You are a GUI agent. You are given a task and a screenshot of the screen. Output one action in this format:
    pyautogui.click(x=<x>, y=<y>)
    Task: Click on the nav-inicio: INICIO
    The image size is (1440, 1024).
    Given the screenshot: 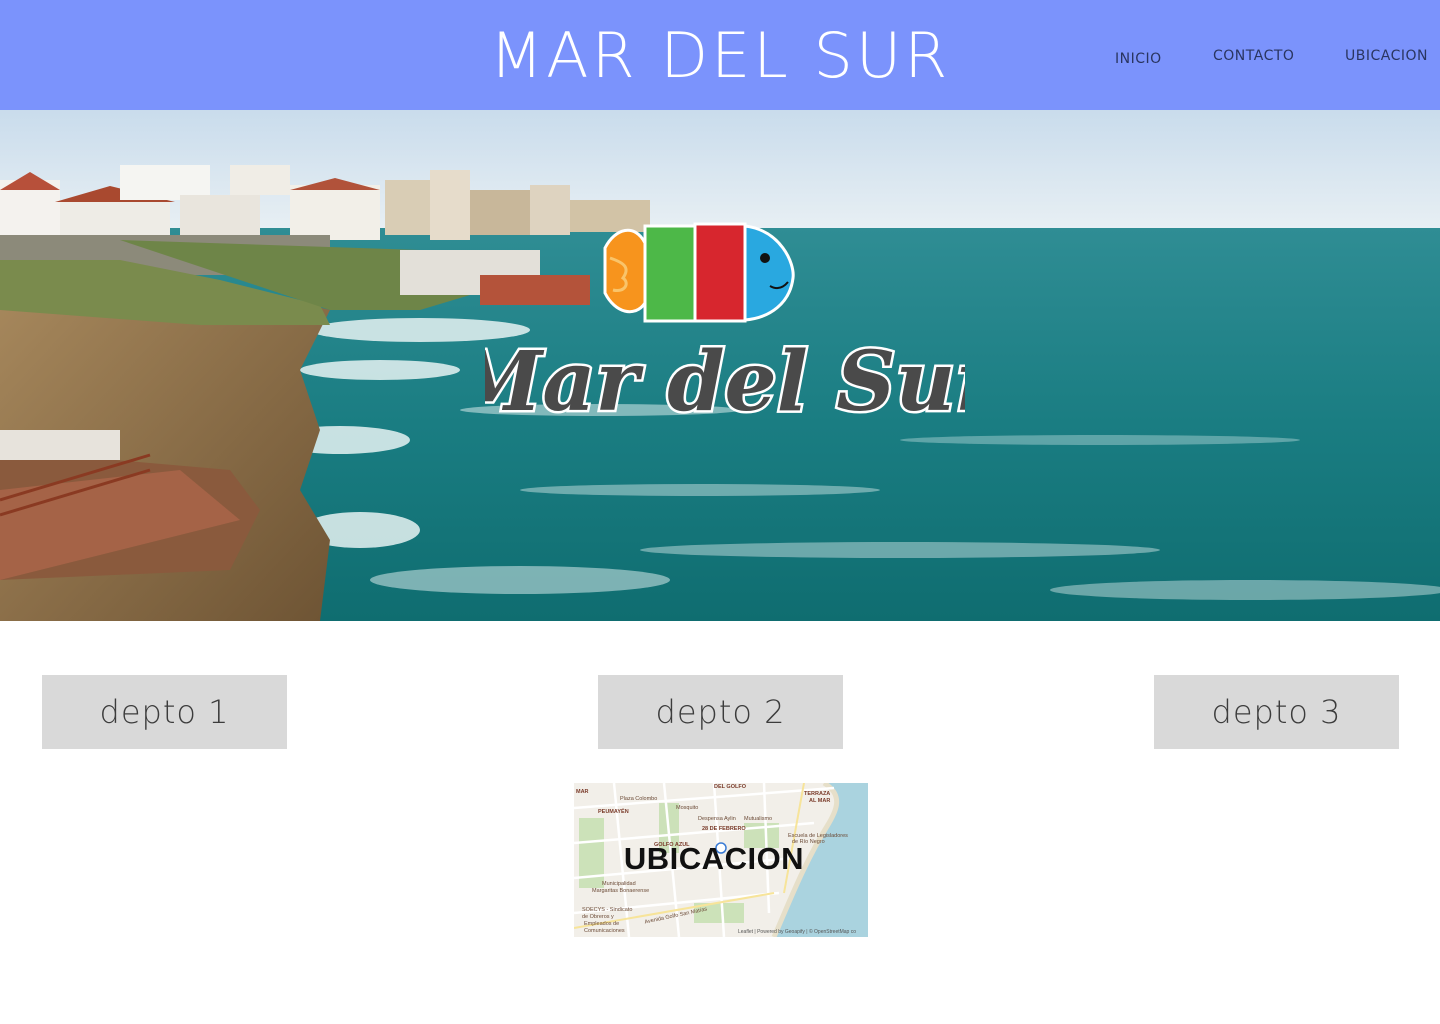 What is the action you would take?
    pyautogui.click(x=1138, y=59)
    